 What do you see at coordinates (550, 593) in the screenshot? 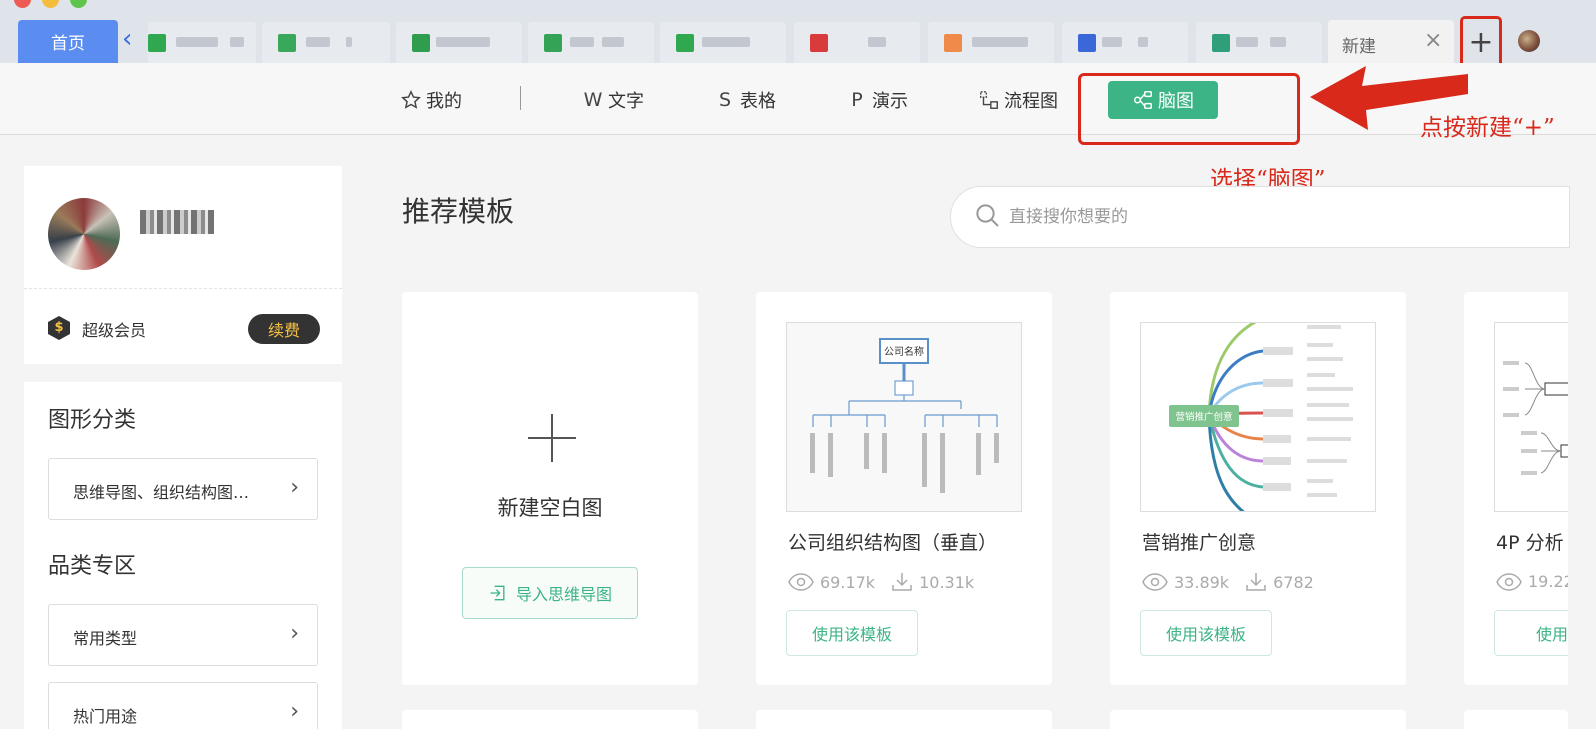
I see `import-mindmap-button: 导入思维导图` at bounding box center [550, 593].